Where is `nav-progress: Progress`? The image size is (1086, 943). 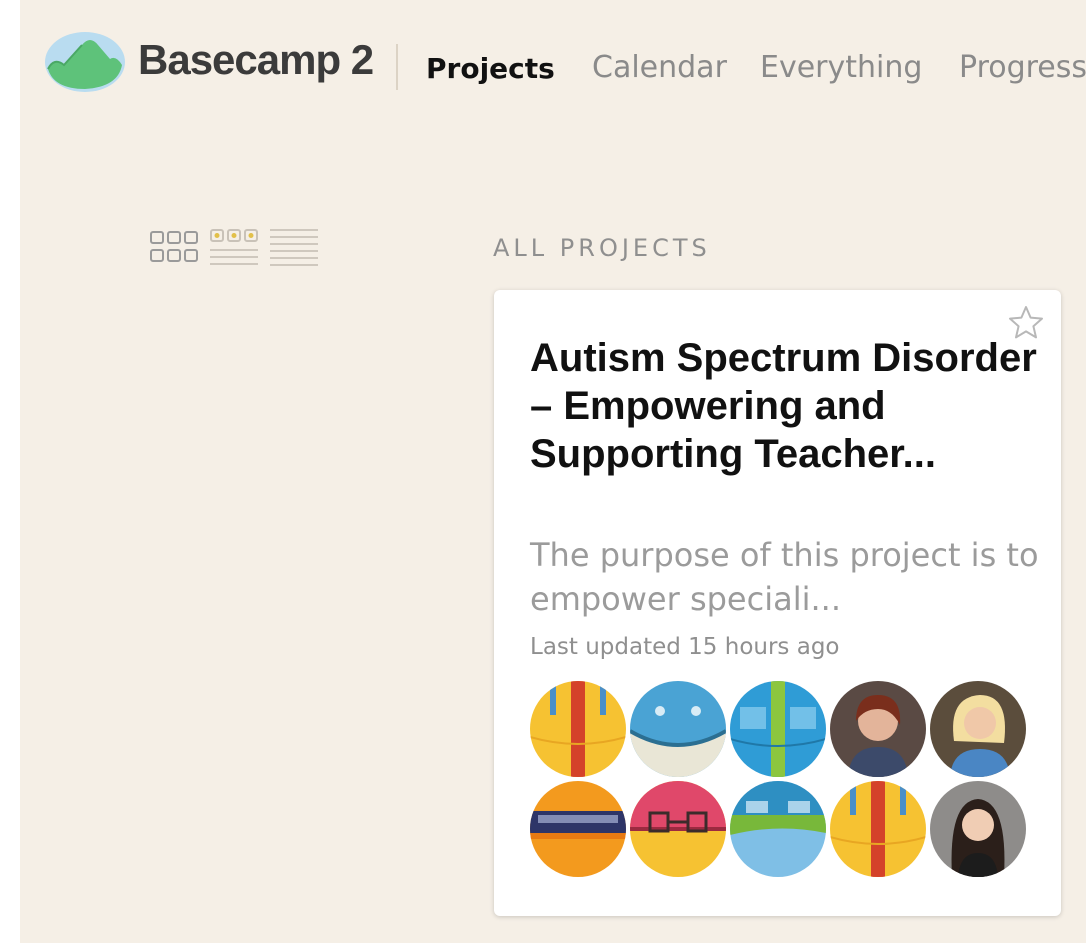
nav-progress: Progress is located at coordinates (1022, 67).